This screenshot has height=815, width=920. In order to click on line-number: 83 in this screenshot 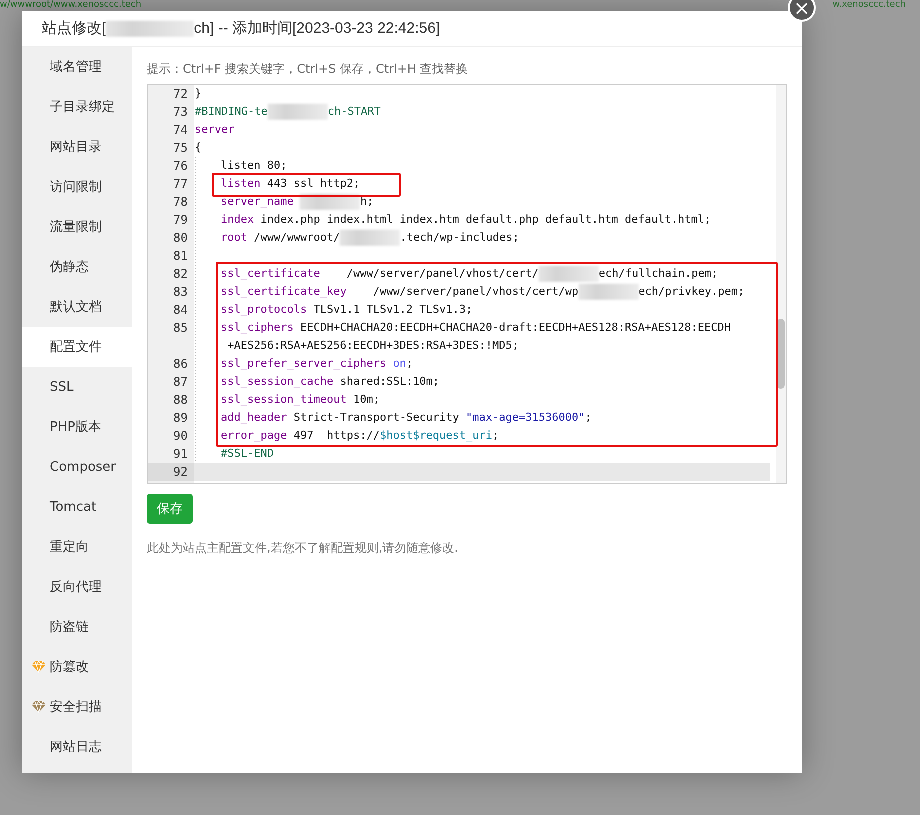, I will do `click(180, 292)`.